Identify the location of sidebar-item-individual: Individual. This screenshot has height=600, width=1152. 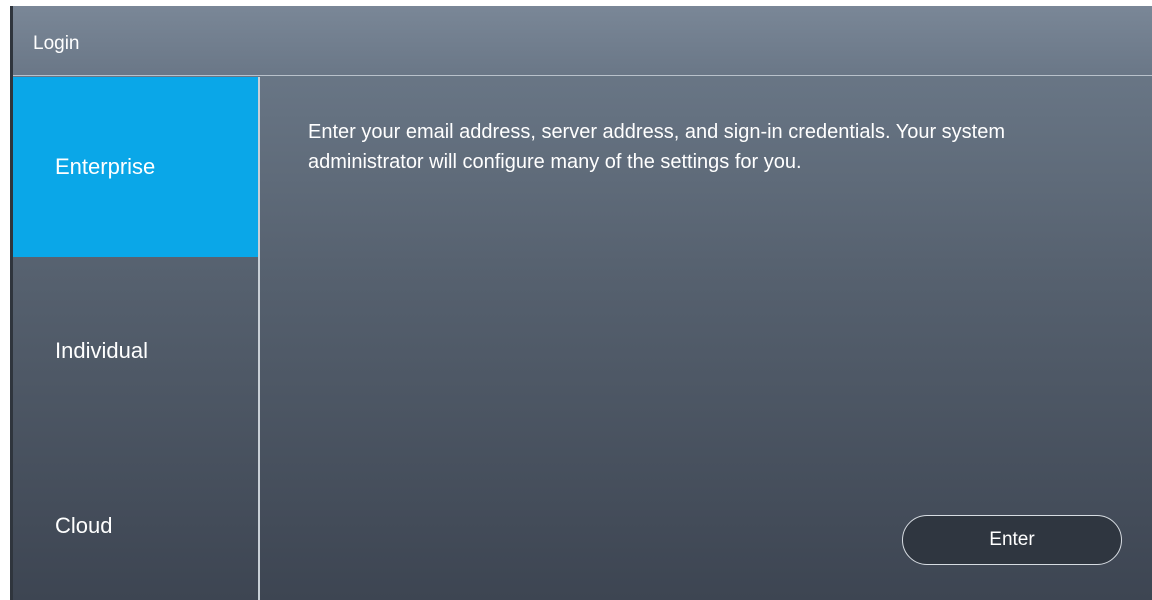
(135, 347).